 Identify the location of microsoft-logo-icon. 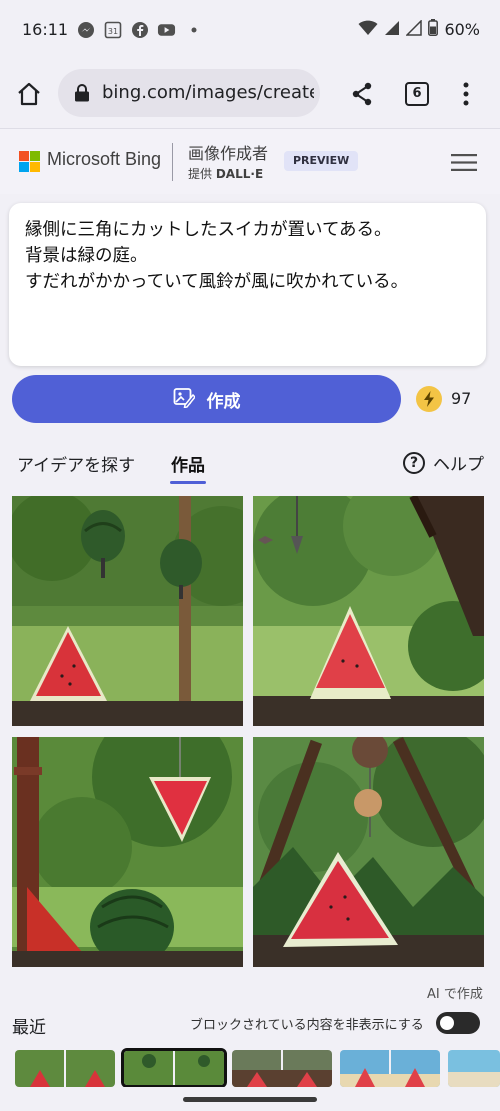
(29, 161).